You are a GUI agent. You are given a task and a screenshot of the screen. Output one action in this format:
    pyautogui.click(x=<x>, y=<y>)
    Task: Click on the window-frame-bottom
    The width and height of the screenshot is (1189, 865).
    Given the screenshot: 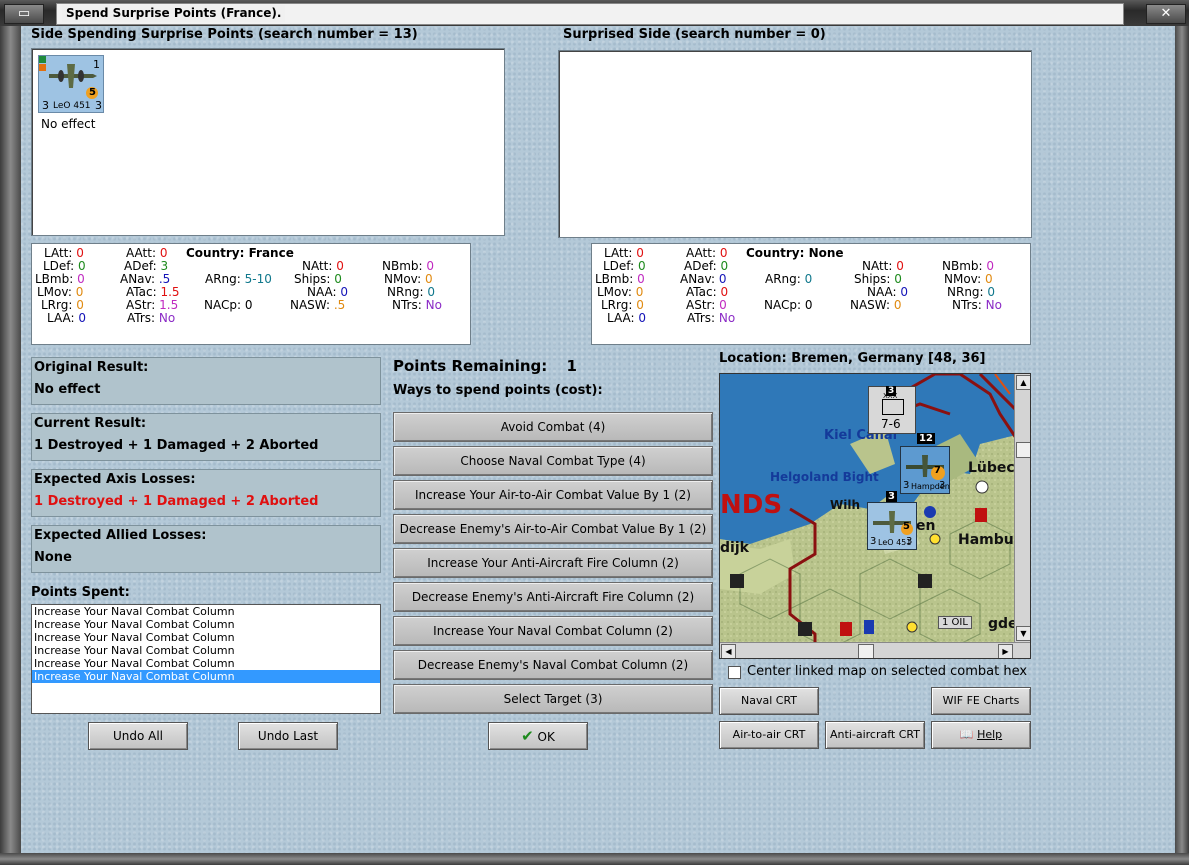 What is the action you would take?
    pyautogui.click(x=594, y=859)
    